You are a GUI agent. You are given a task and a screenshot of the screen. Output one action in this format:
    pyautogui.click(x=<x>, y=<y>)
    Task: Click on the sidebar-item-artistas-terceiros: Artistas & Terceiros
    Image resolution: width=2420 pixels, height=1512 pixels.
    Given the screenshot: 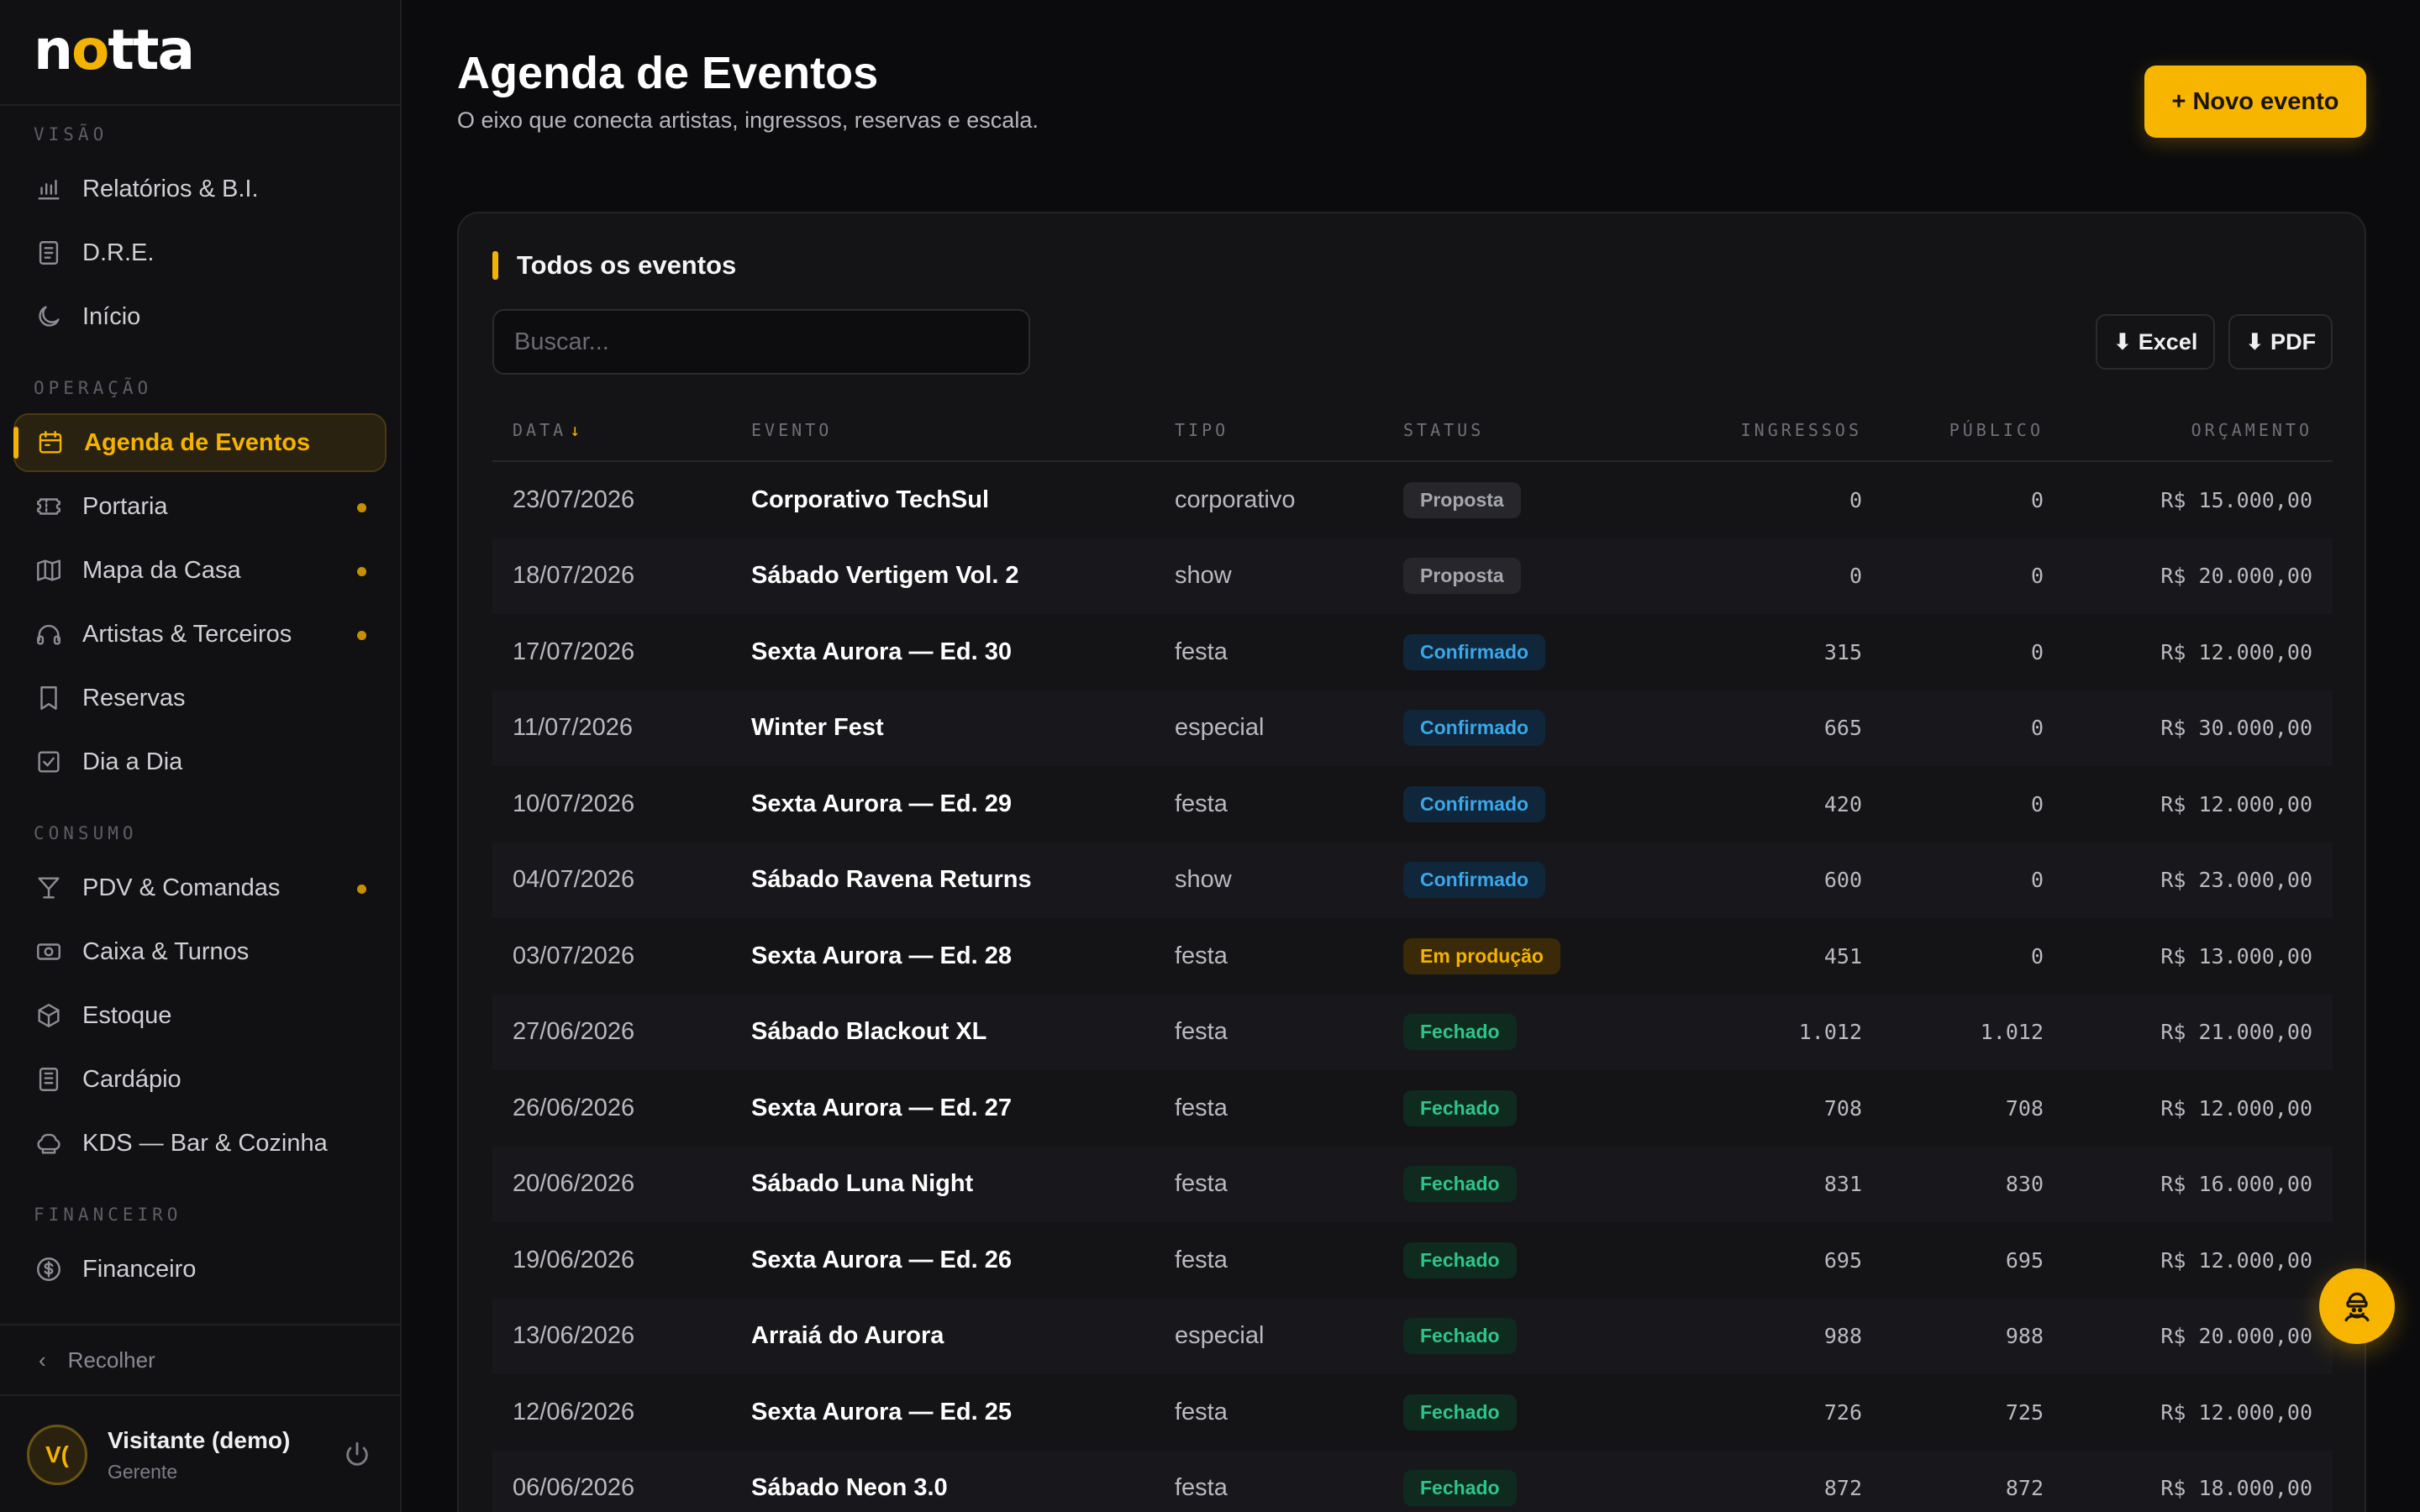 What is the action you would take?
    pyautogui.click(x=200, y=634)
    